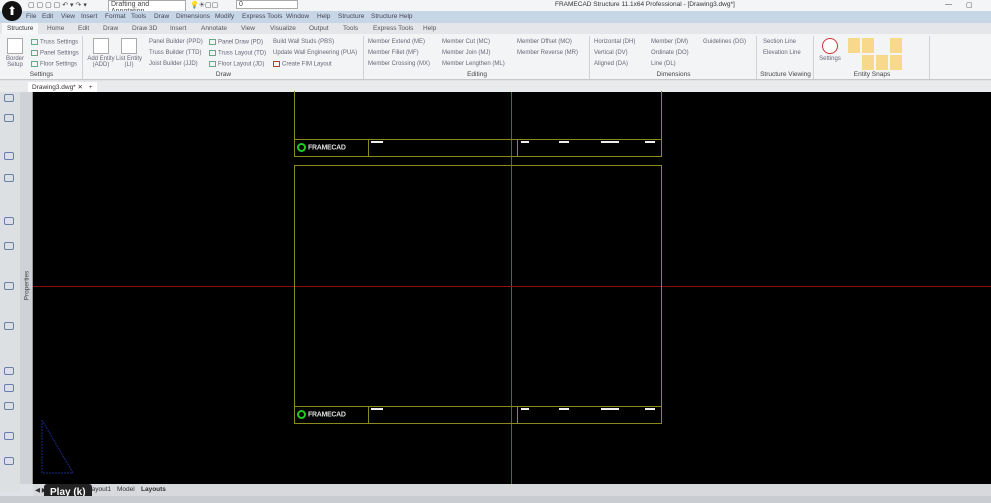  Describe the element at coordinates (54, 42) in the screenshot. I see `truss-settings-button: Truss Settings` at that location.